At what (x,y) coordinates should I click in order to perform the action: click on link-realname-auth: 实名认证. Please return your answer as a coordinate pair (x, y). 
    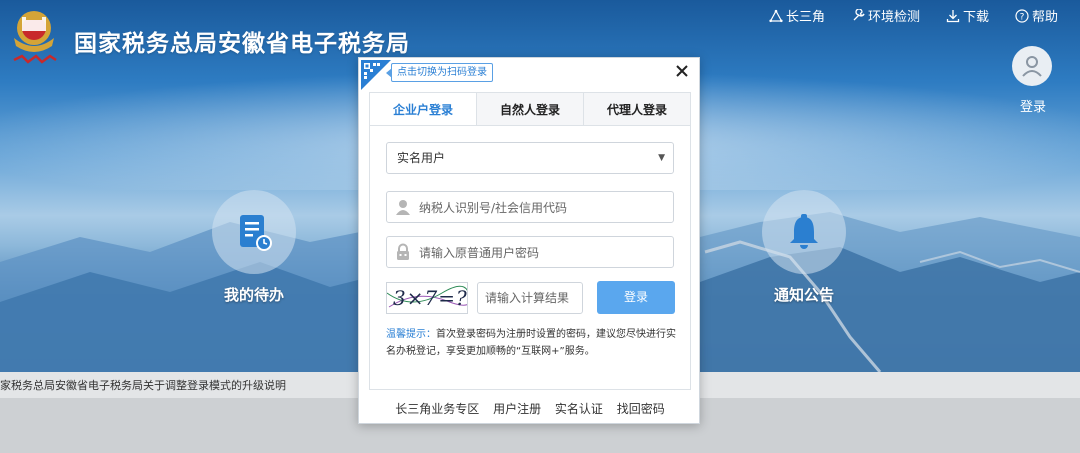
    Looking at the image, I should click on (579, 409).